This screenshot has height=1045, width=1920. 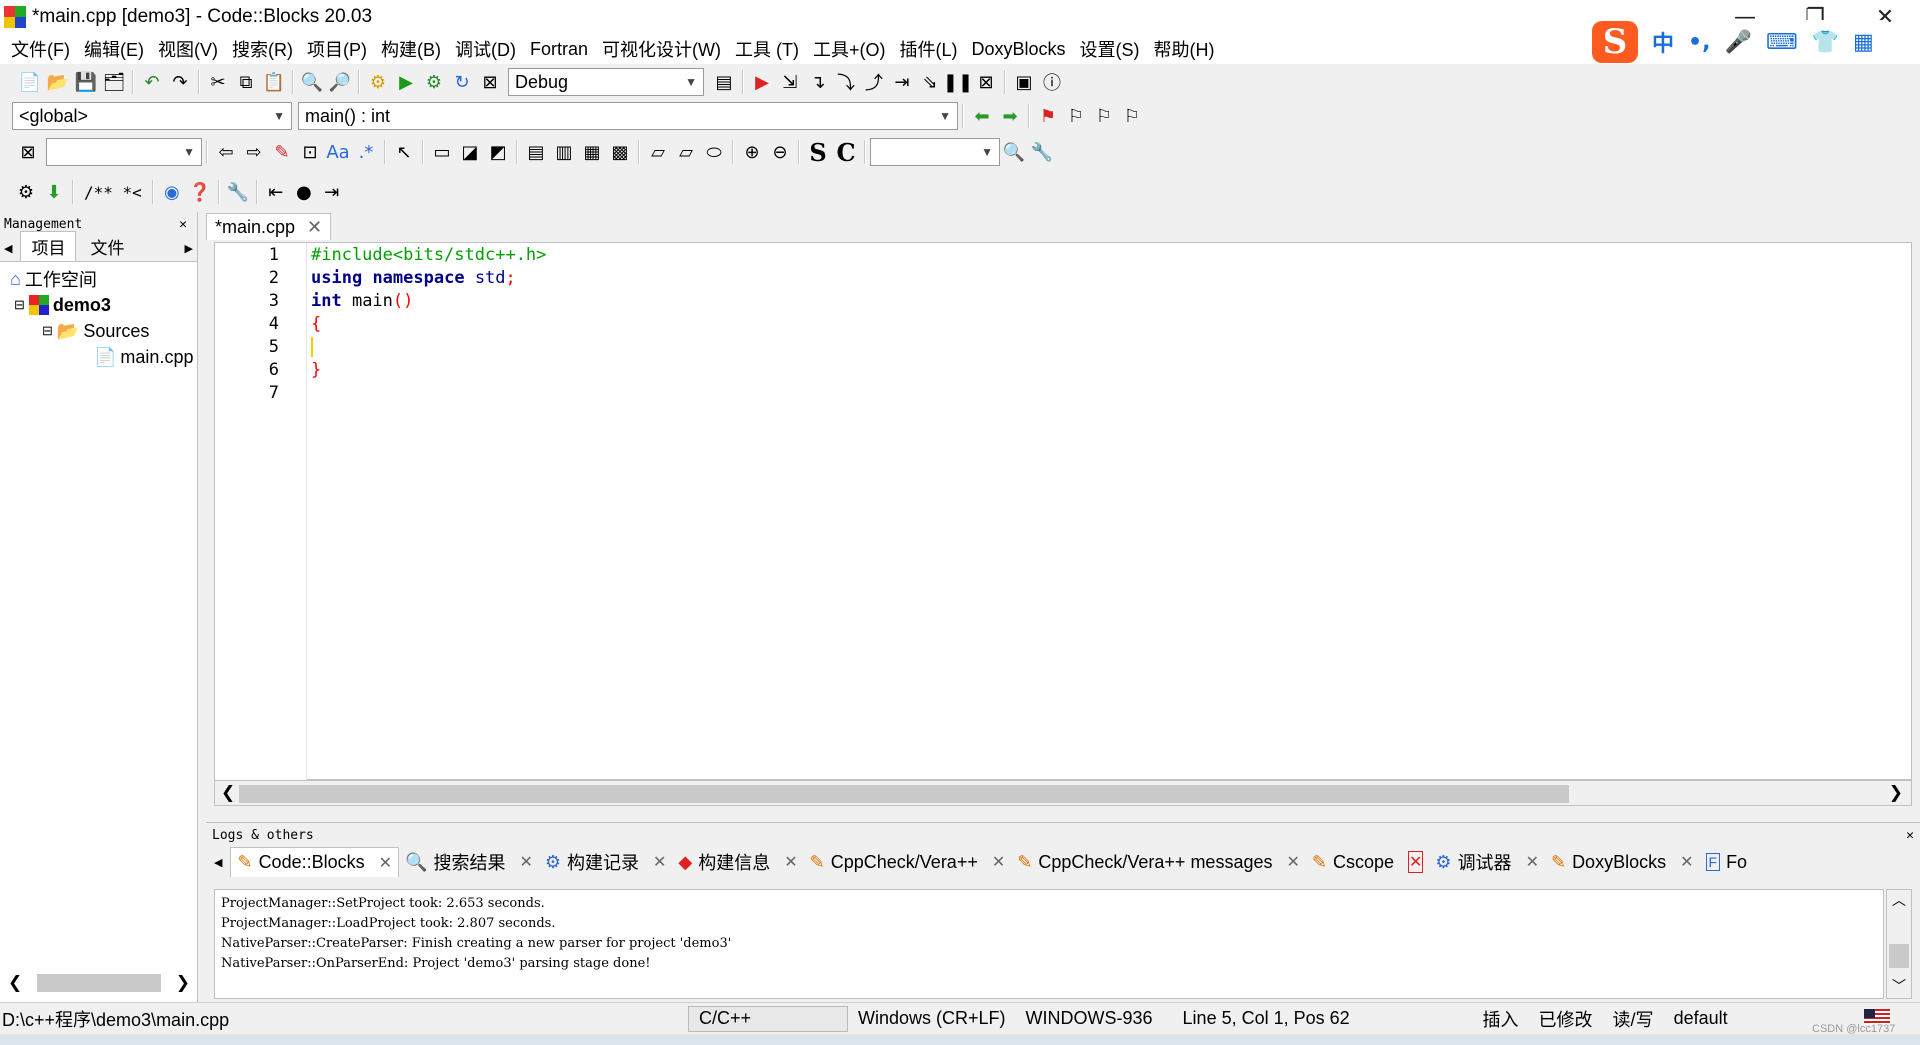 I want to click on nassi-c-button: C, so click(x=846, y=152).